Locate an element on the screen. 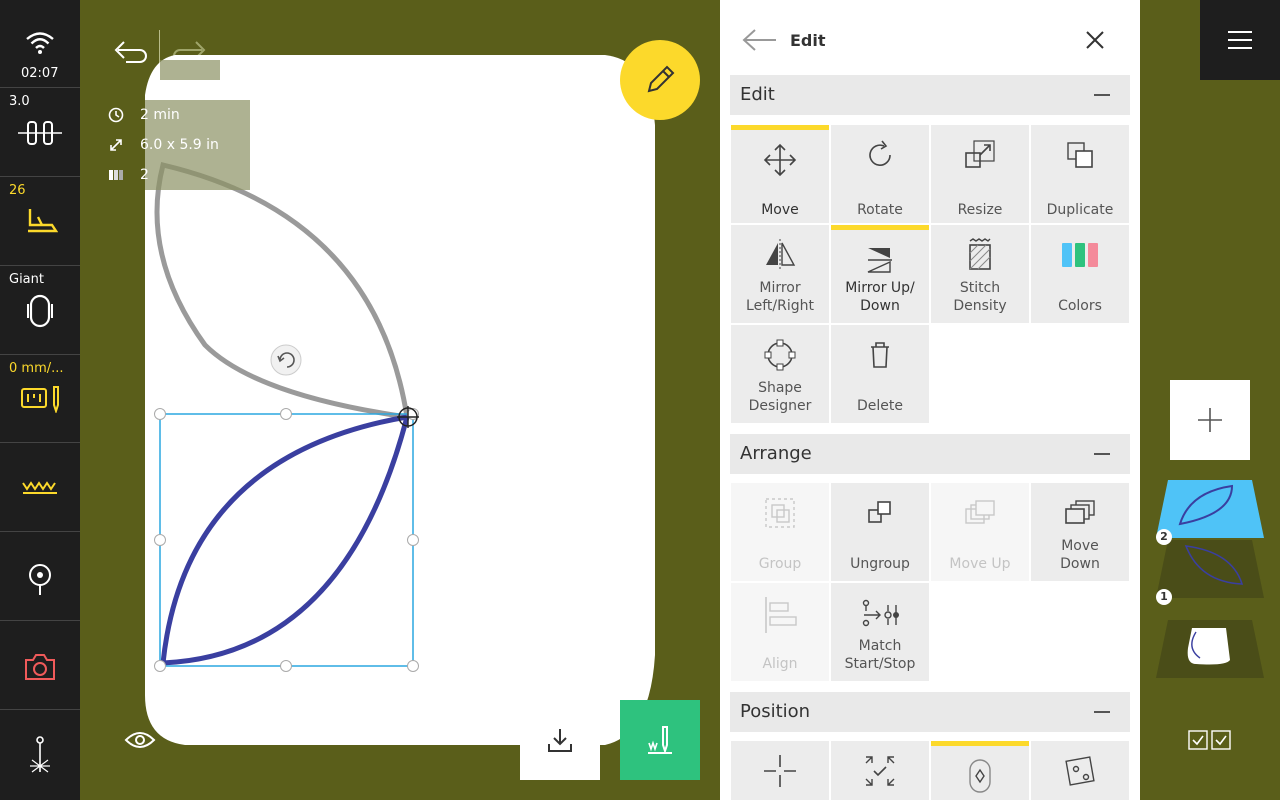 The height and width of the screenshot is (800, 1280). move-down-label: Move Down is located at coordinates (1080, 555).